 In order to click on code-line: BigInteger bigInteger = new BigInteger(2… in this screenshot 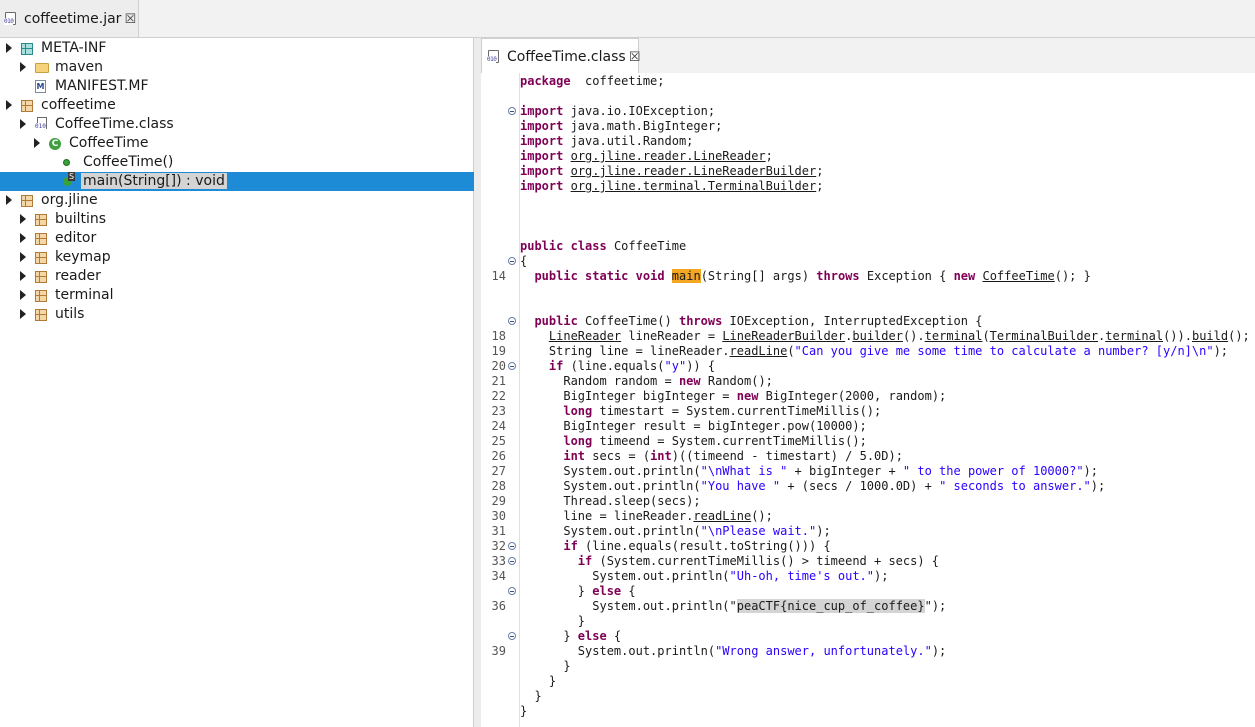, I will do `click(733, 396)`.